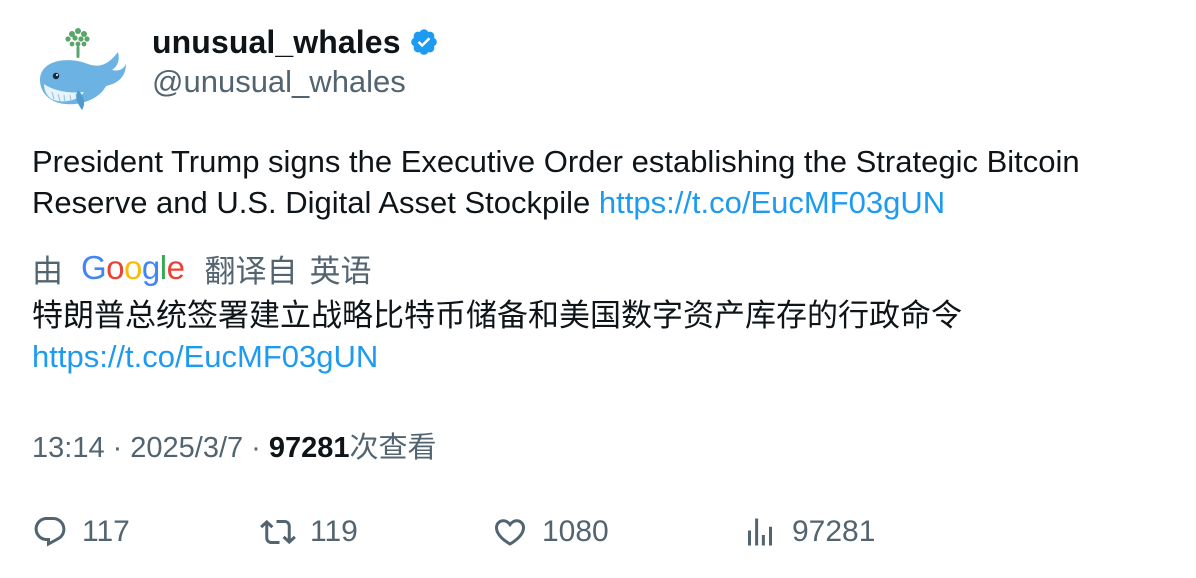 The height and width of the screenshot is (578, 1196). I want to click on action-bar: 117 119 1080 97281, so click(482, 532).